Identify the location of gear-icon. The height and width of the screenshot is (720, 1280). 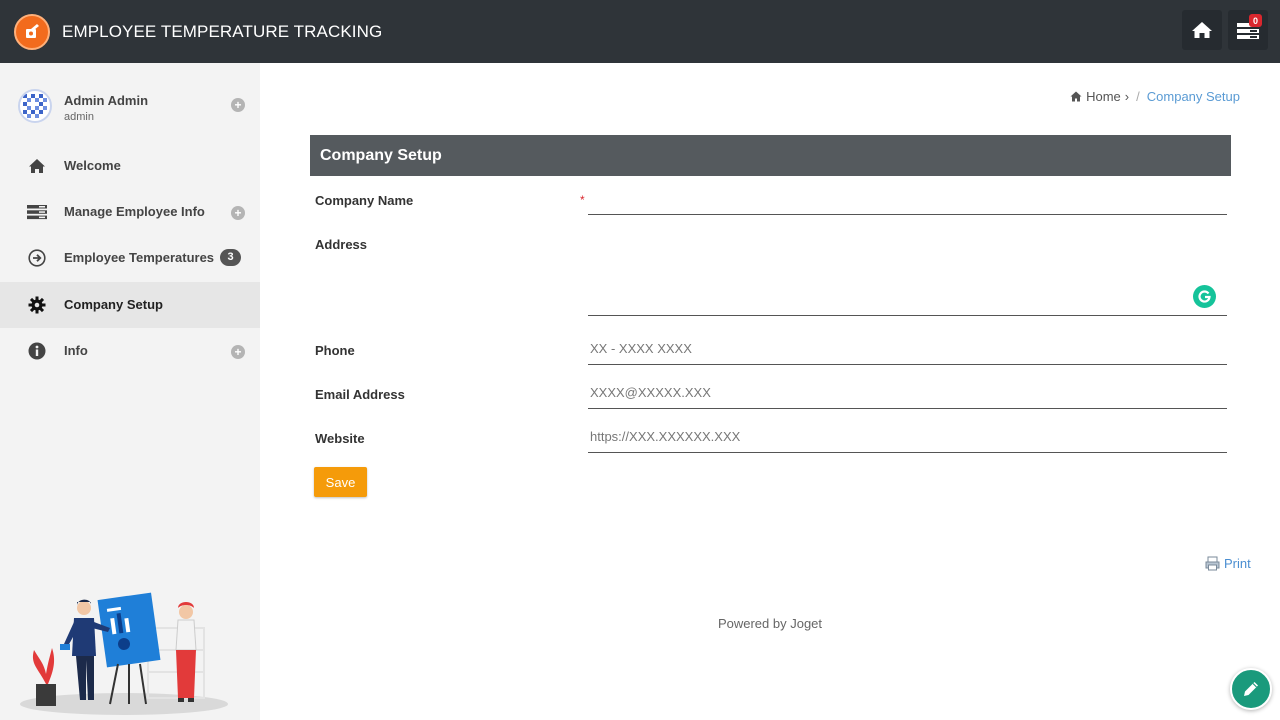
(37, 305).